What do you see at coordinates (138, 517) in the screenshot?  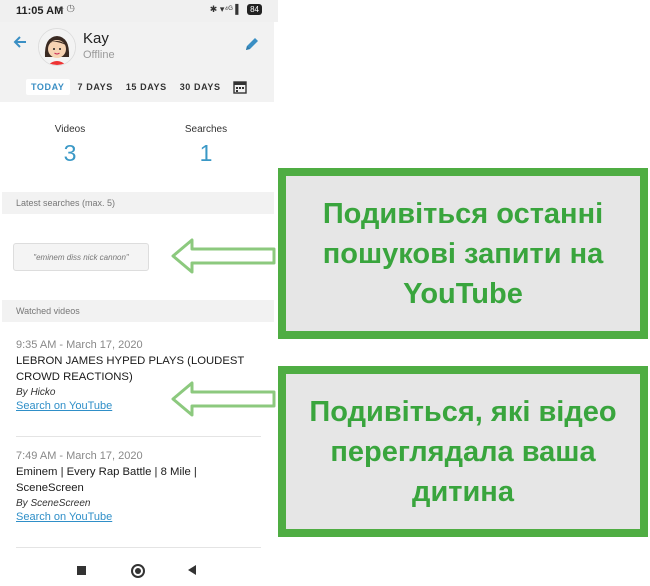 I see `search-on-youtube-link: Search on YouTube` at bounding box center [138, 517].